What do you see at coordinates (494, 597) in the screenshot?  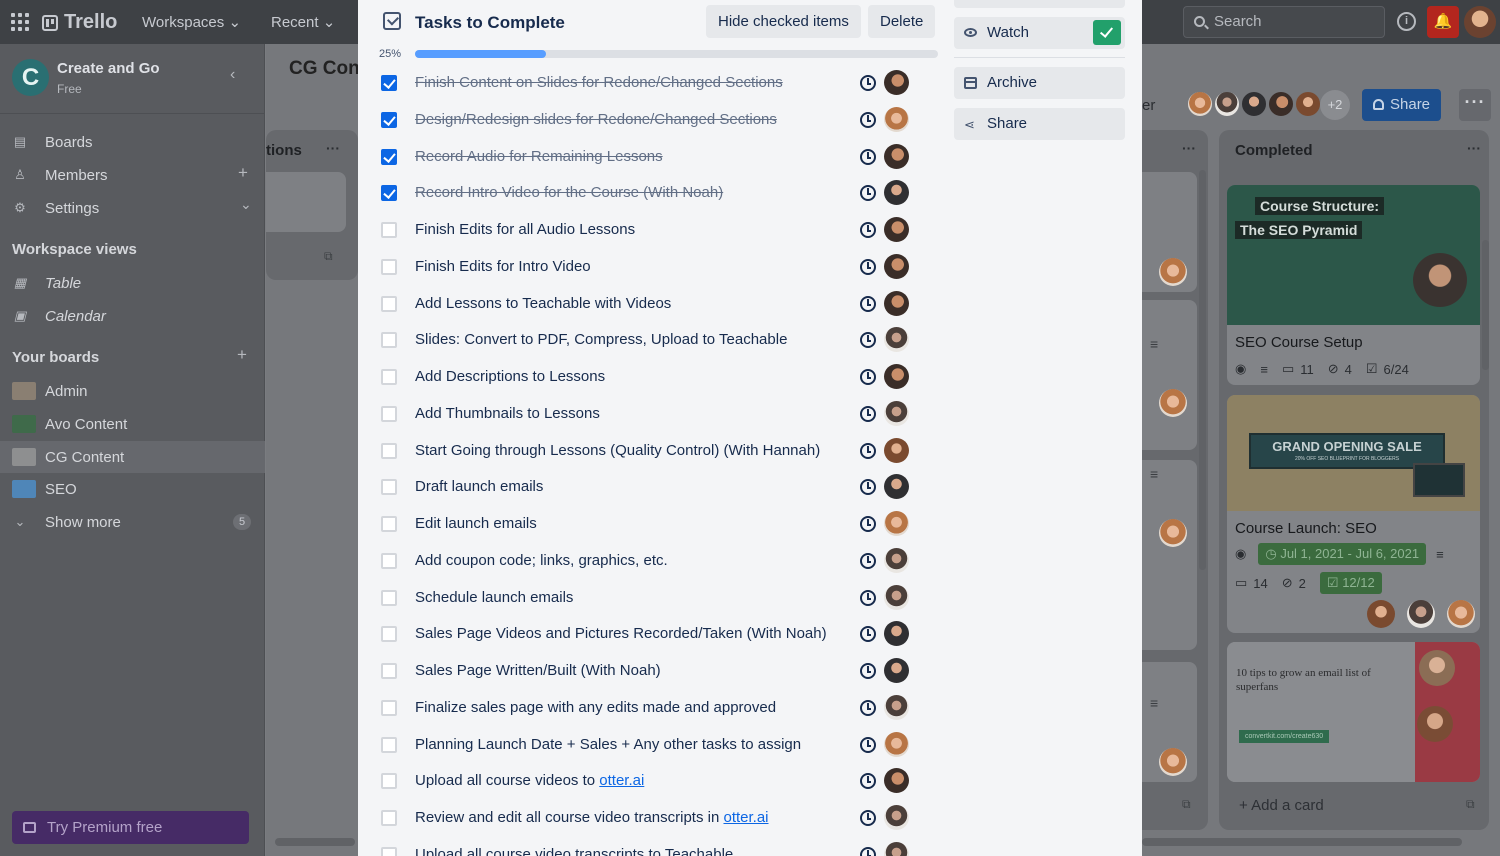 I see `checklist-item-text: Schedule launch emails` at bounding box center [494, 597].